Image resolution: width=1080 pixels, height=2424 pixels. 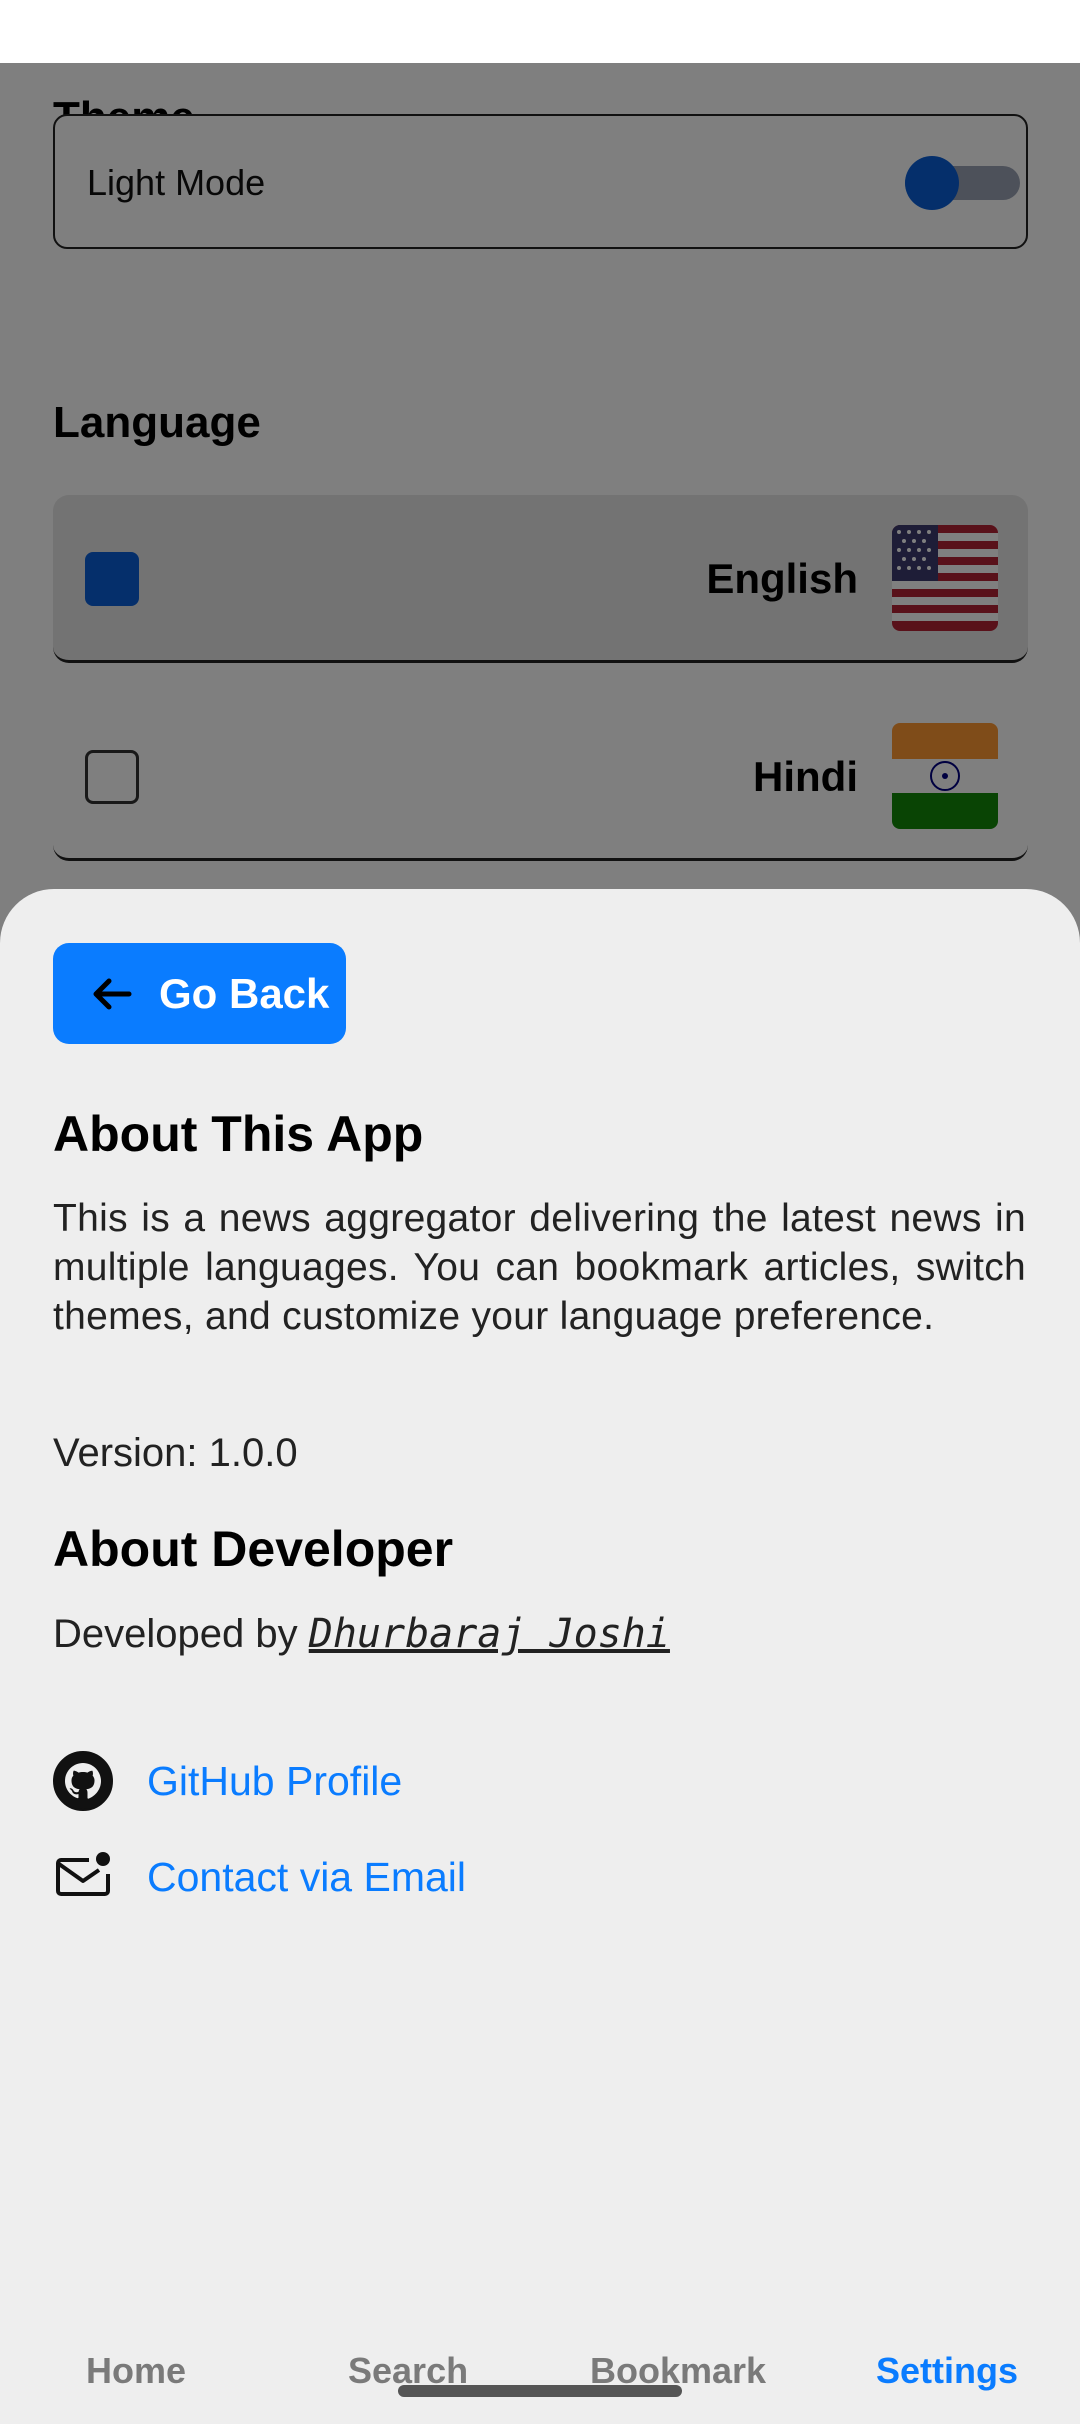 I want to click on email-link-label: Contact via Email, so click(x=307, y=1876).